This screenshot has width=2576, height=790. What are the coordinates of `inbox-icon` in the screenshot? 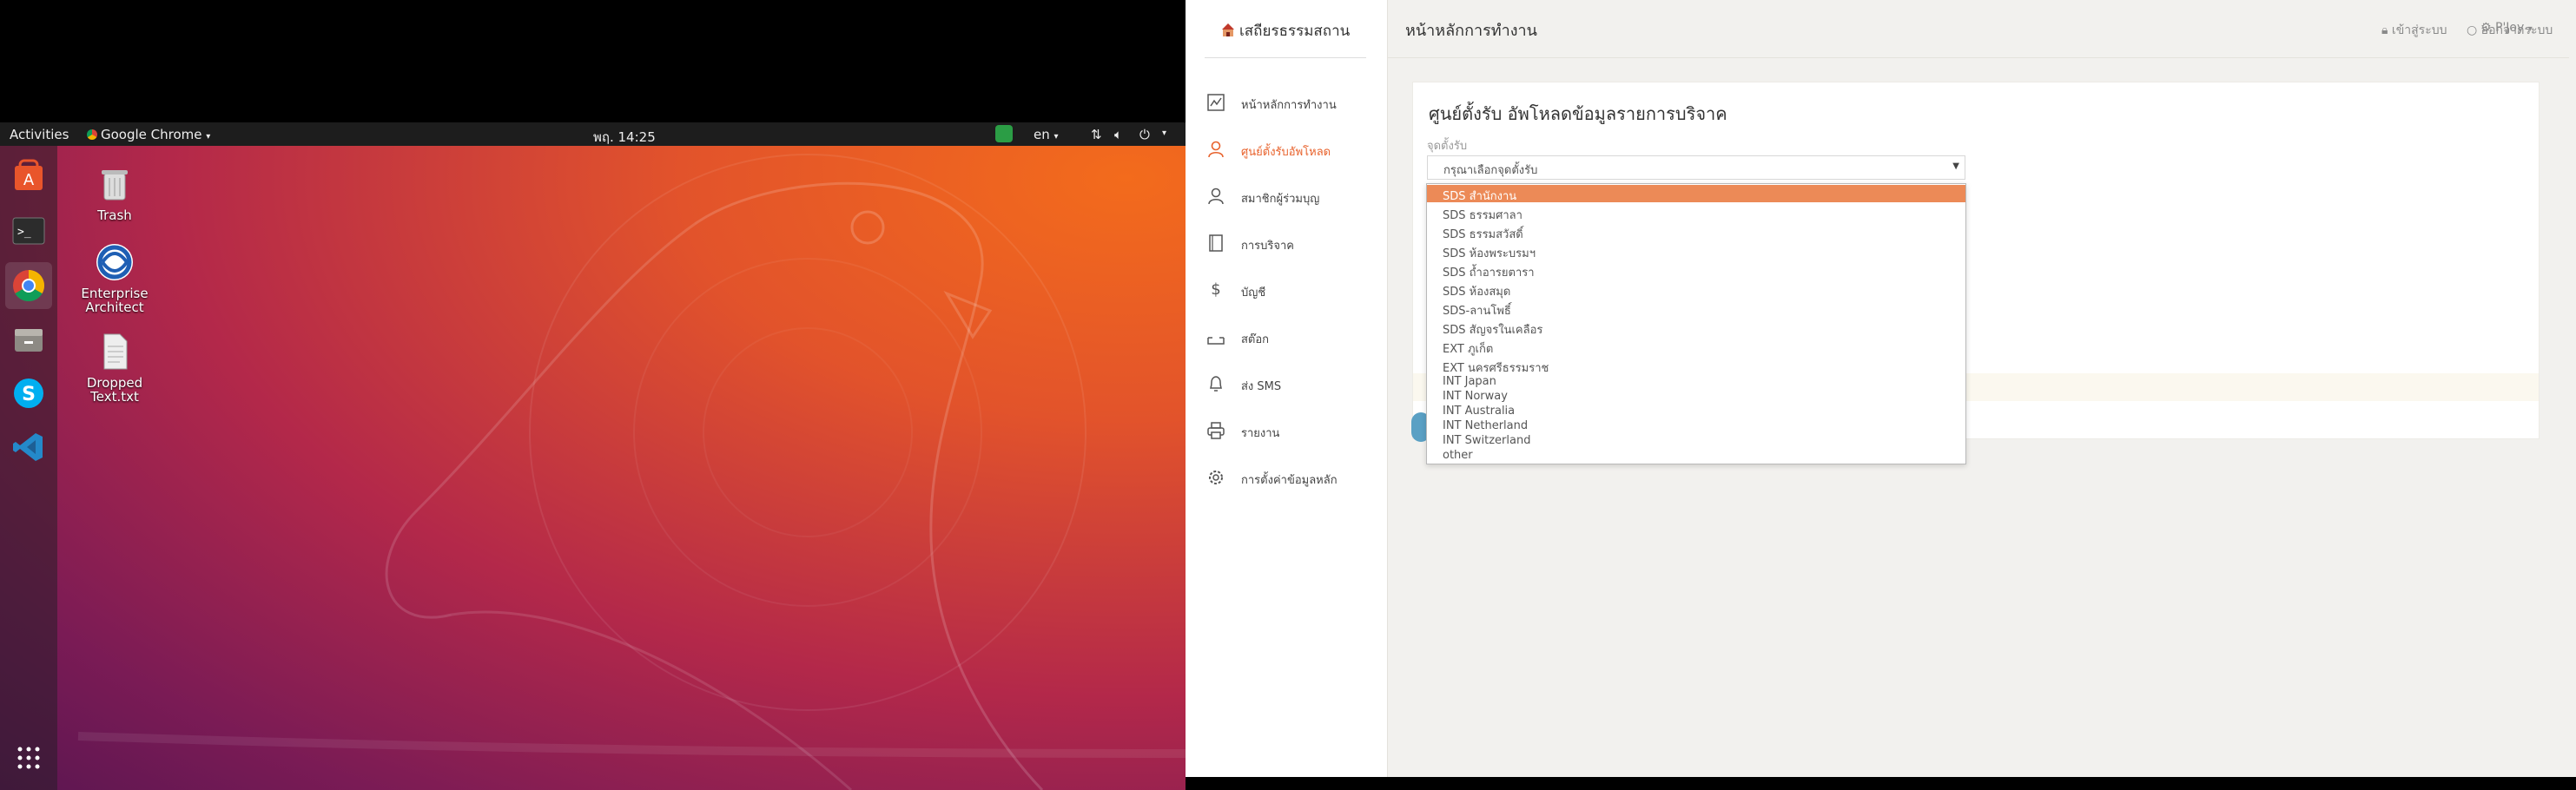 It's located at (1215, 336).